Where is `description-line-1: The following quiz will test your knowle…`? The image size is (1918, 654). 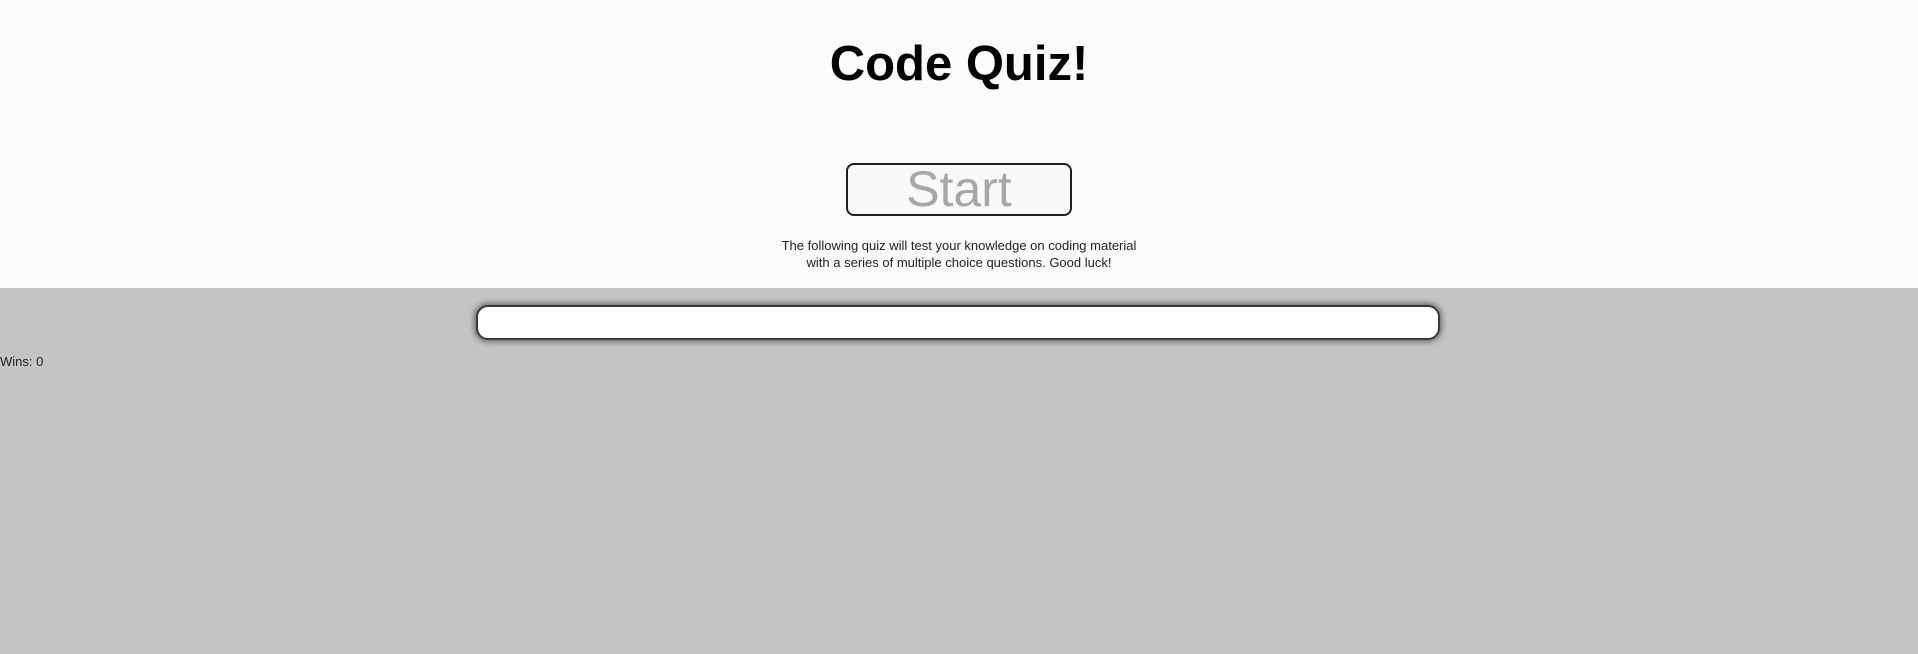
description-line-1: The following quiz will test your knowle… is located at coordinates (959, 245).